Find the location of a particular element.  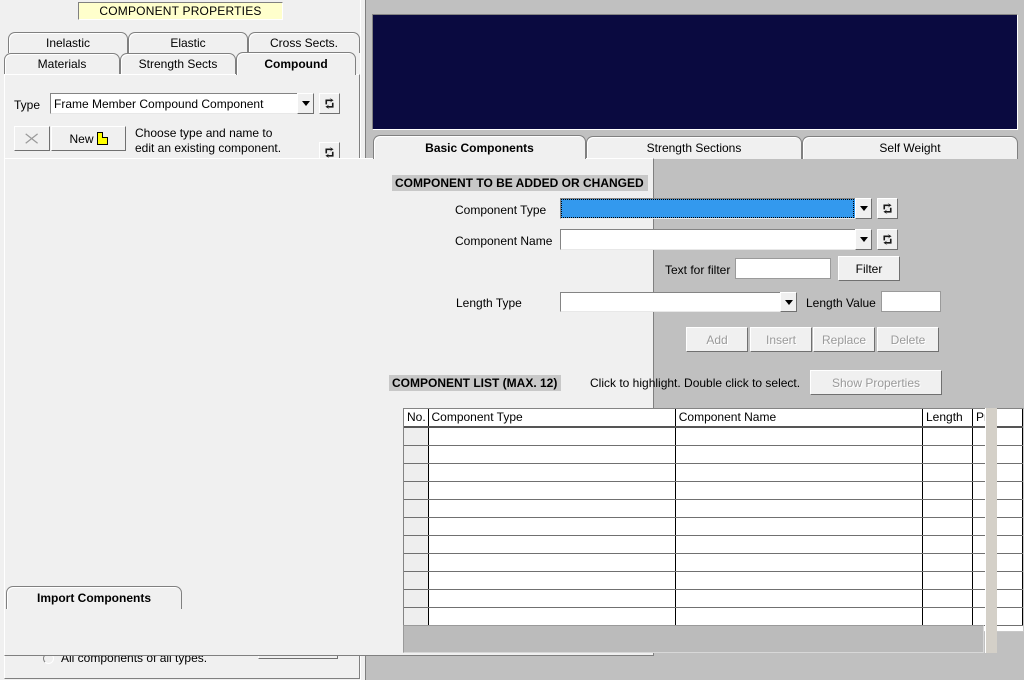

cut-button is located at coordinates (32, 138).